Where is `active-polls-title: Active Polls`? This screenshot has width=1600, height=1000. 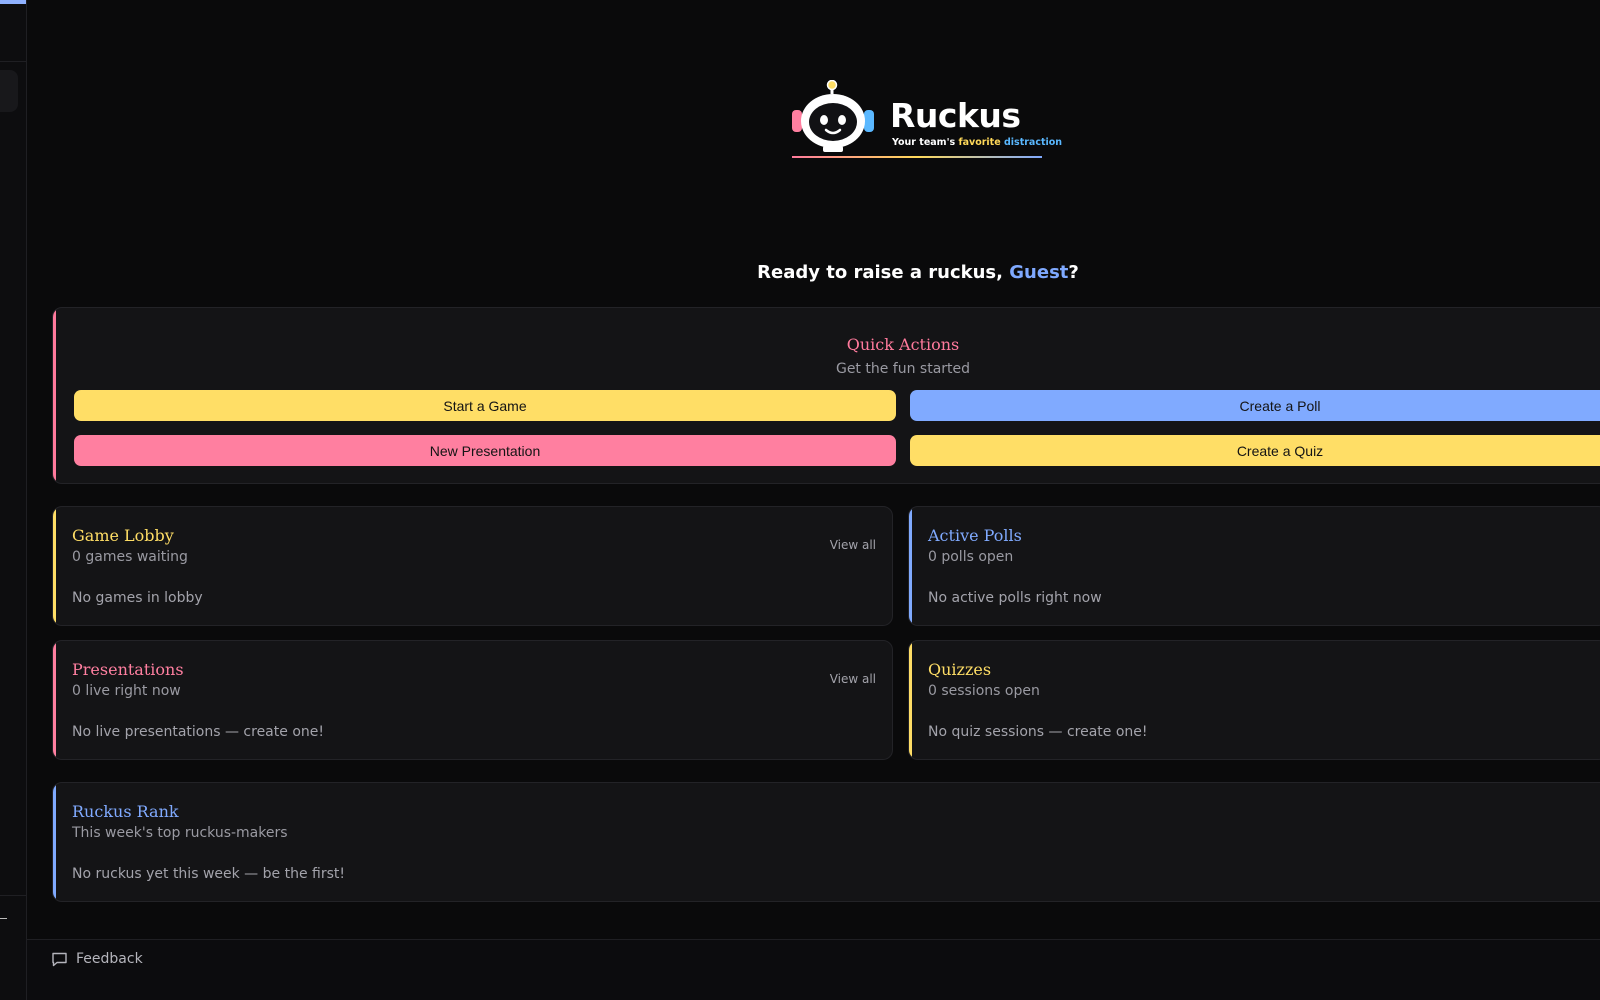 active-polls-title: Active Polls is located at coordinates (975, 535).